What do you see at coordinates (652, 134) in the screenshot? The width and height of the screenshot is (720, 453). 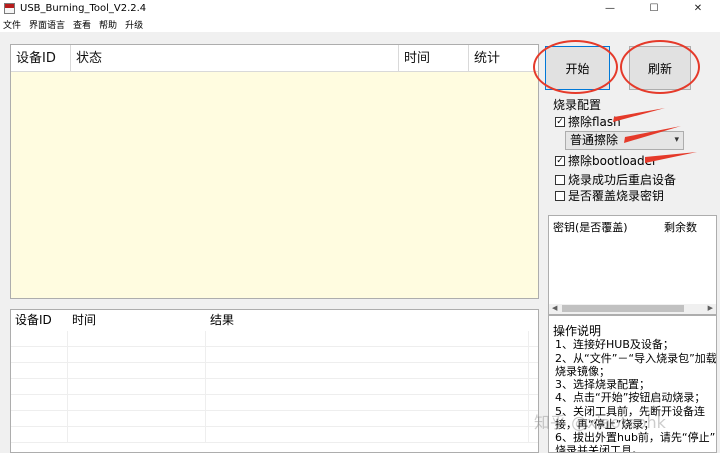 I see `annotation-arrow-select` at bounding box center [652, 134].